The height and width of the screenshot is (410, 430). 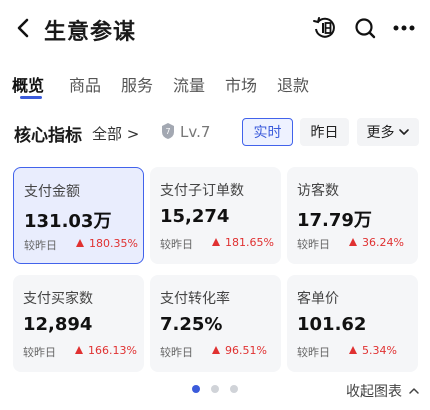 I want to click on metric-change: 166.13%, so click(x=112, y=350).